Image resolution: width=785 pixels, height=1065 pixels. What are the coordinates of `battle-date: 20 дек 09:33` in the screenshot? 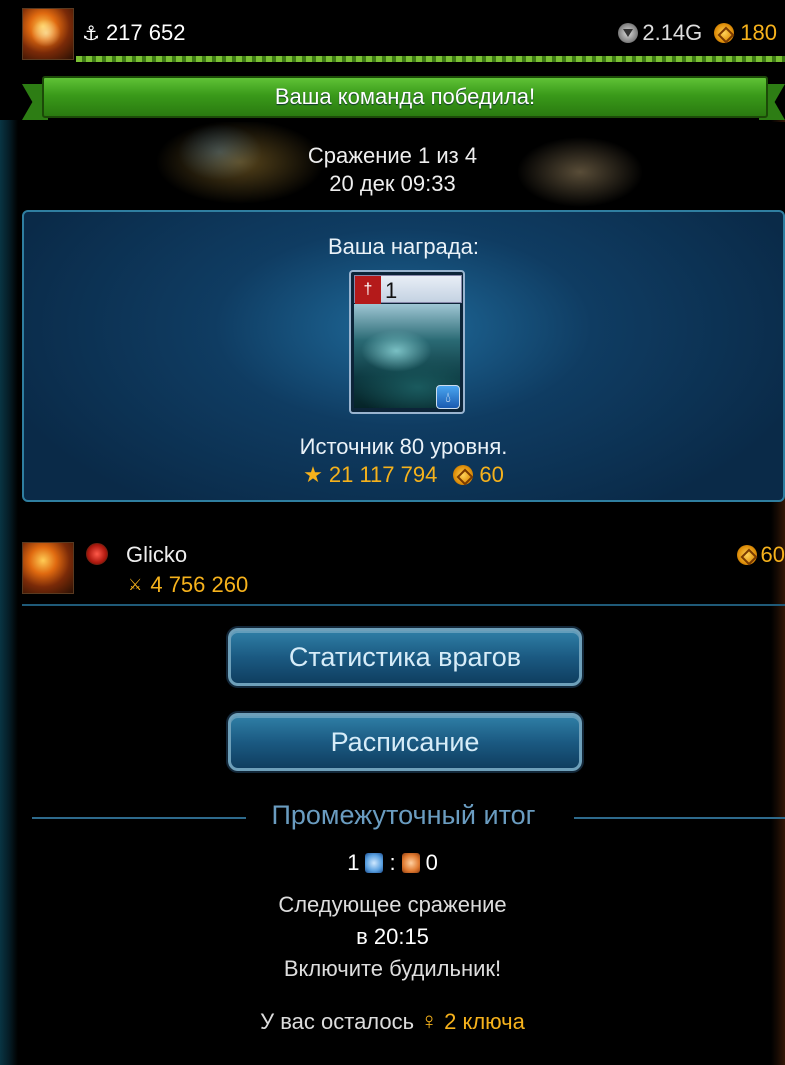 It's located at (392, 183).